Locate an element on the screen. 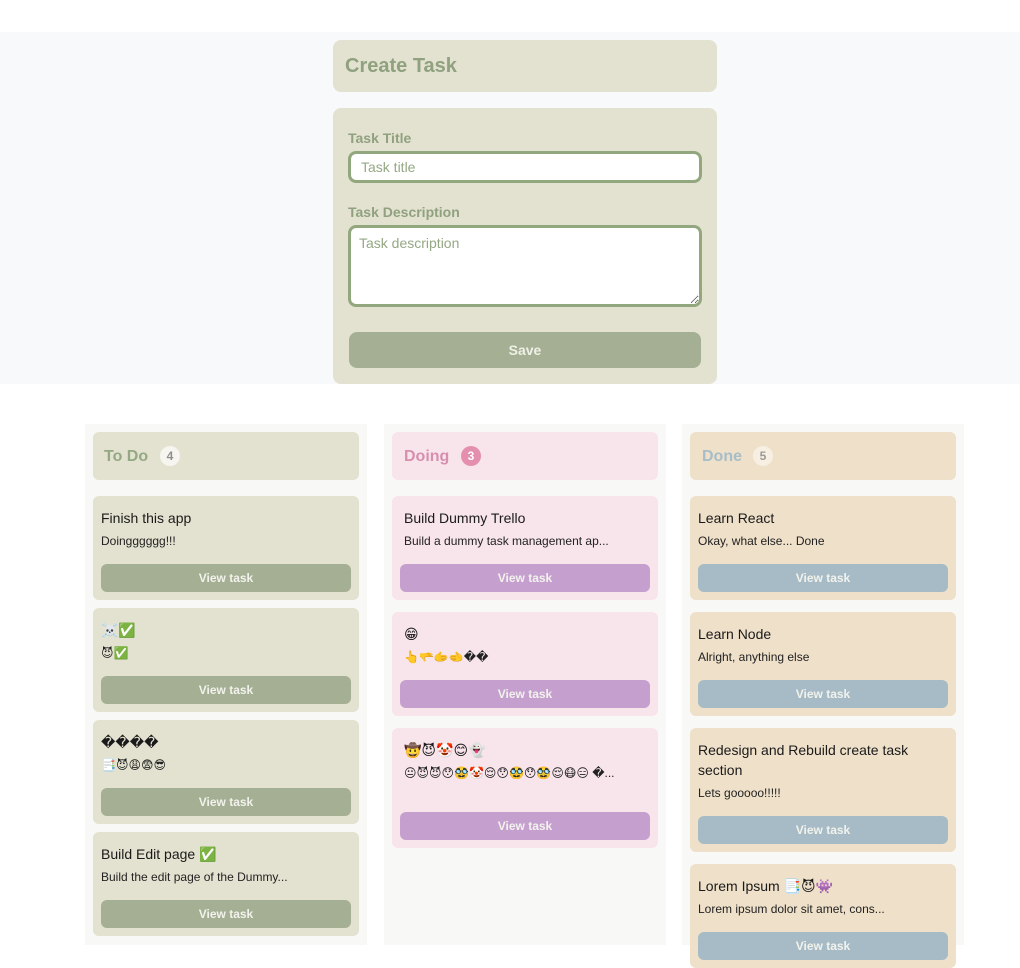  create-task-form: Task Title Task Description Save is located at coordinates (525, 246).